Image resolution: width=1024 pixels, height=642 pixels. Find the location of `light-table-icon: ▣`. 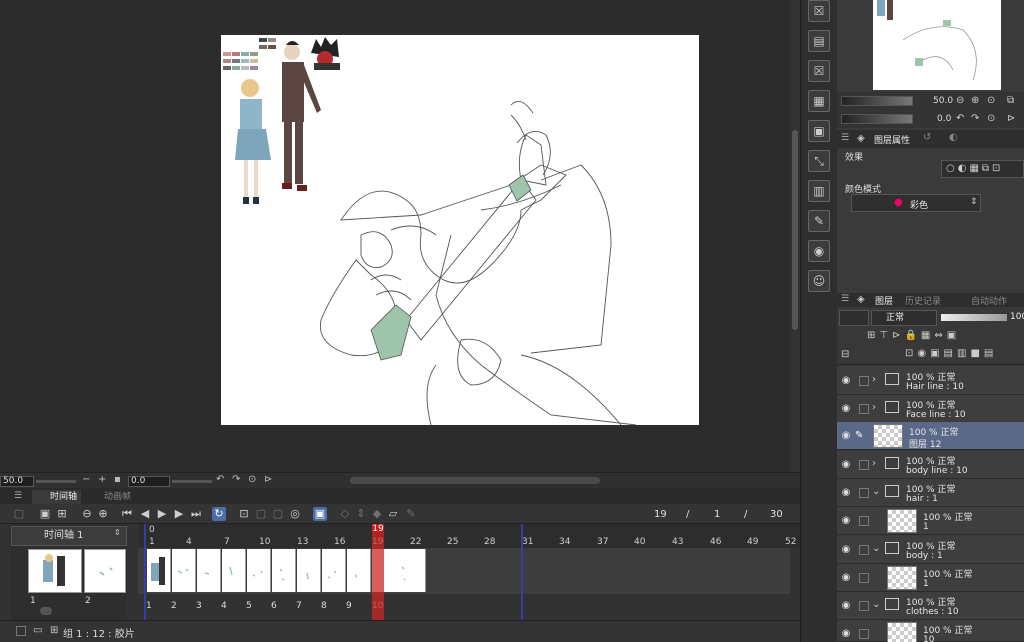

light-table-icon: ▣ is located at coordinates (320, 514).